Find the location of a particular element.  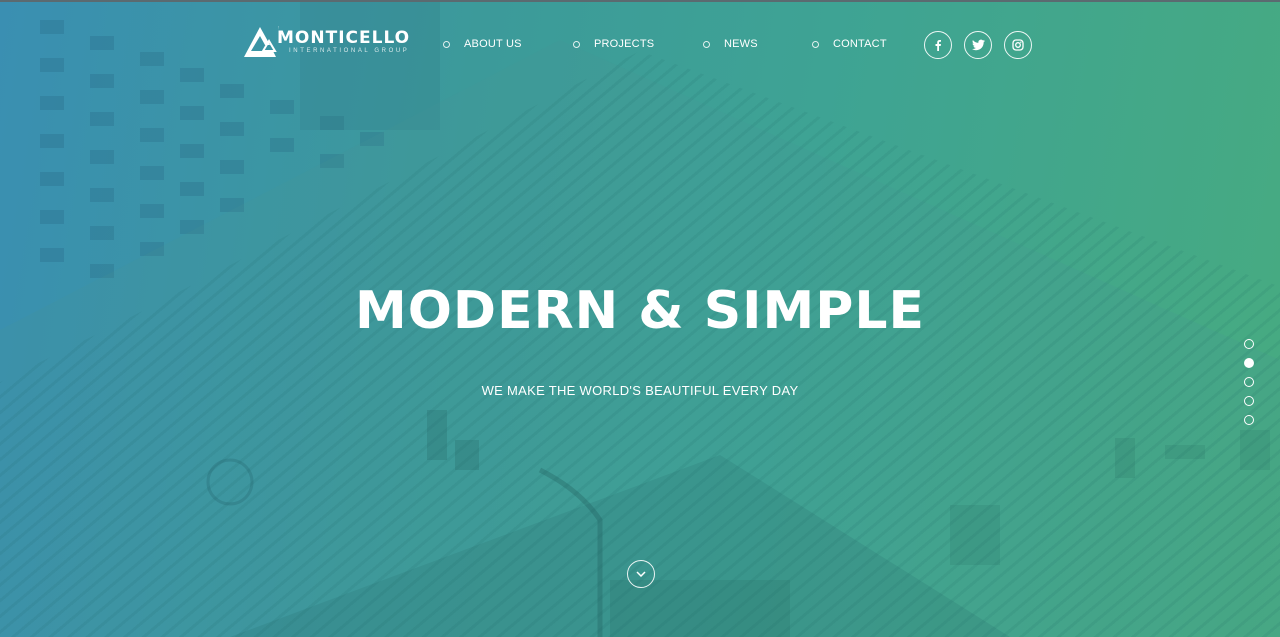

instagram-icon is located at coordinates (1018, 45).